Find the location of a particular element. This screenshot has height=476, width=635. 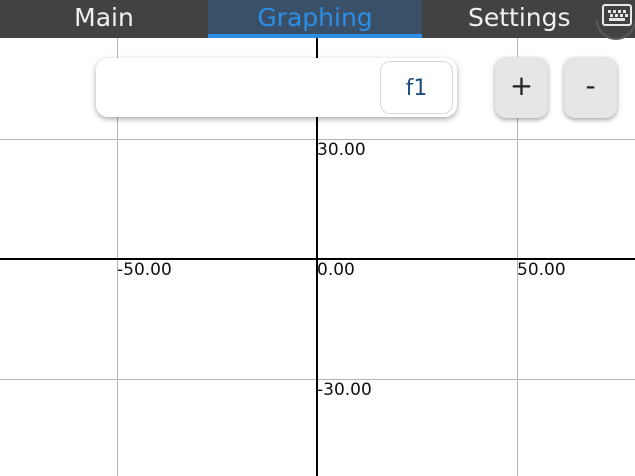

function-name-button: f1 is located at coordinates (416, 87).